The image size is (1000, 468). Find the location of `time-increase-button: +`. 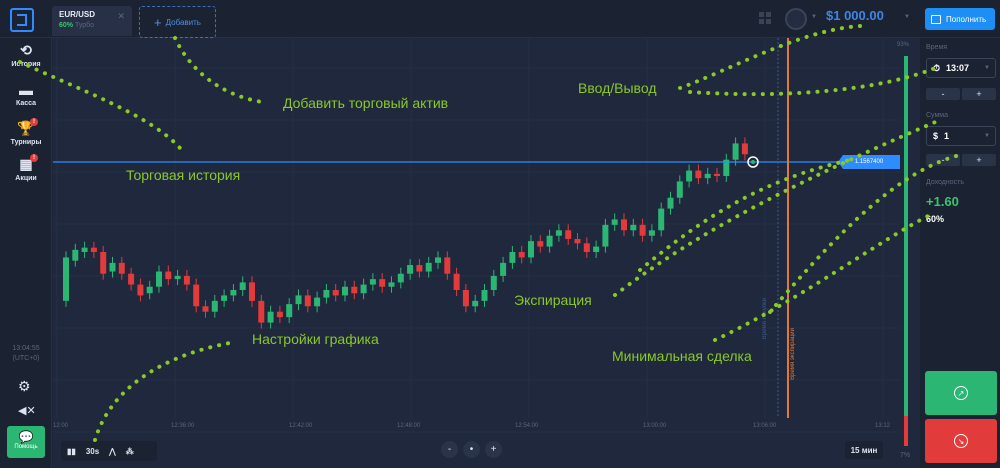

time-increase-button: + is located at coordinates (979, 94).